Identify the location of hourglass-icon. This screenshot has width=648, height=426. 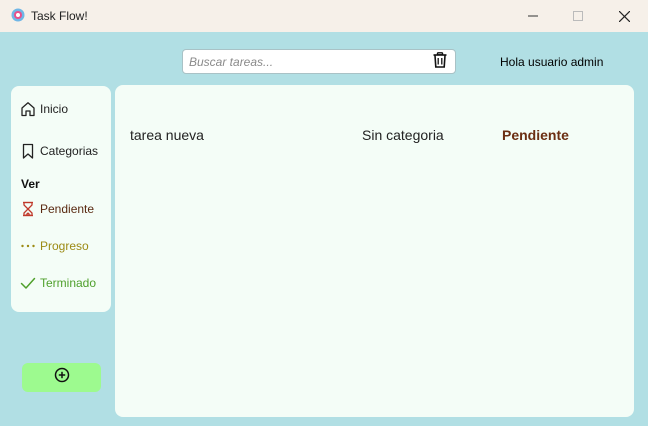
(28, 209).